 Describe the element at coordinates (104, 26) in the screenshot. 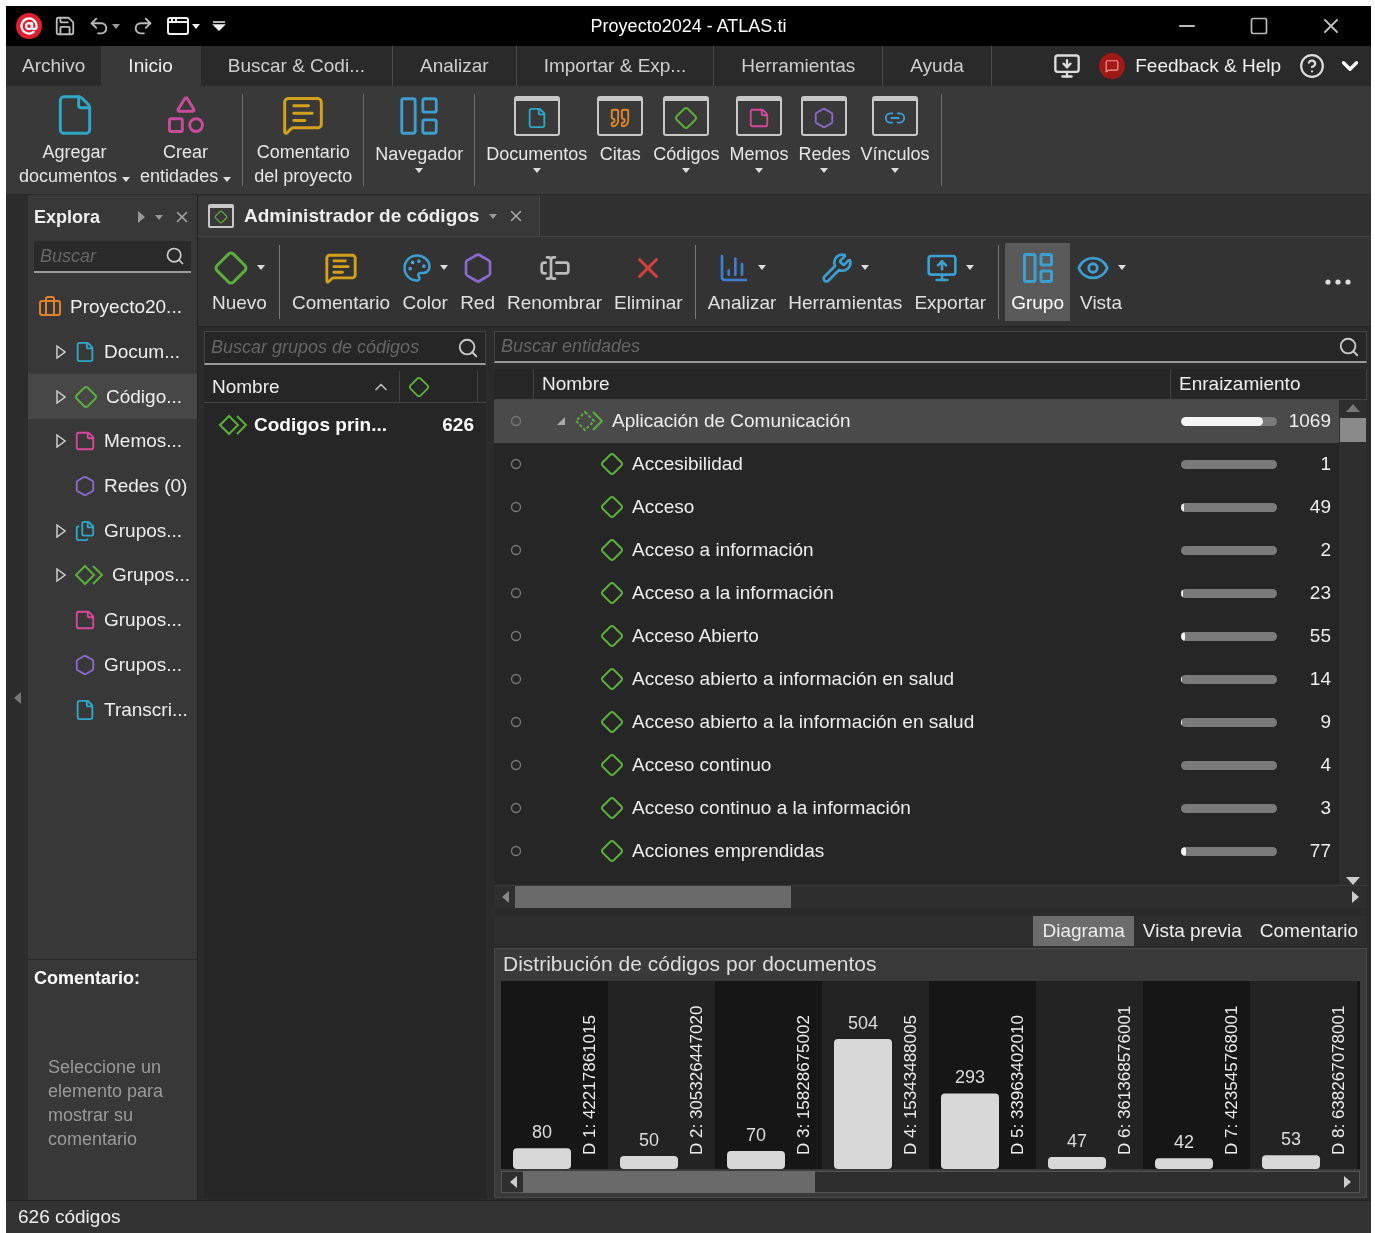

I see `undo-button` at that location.